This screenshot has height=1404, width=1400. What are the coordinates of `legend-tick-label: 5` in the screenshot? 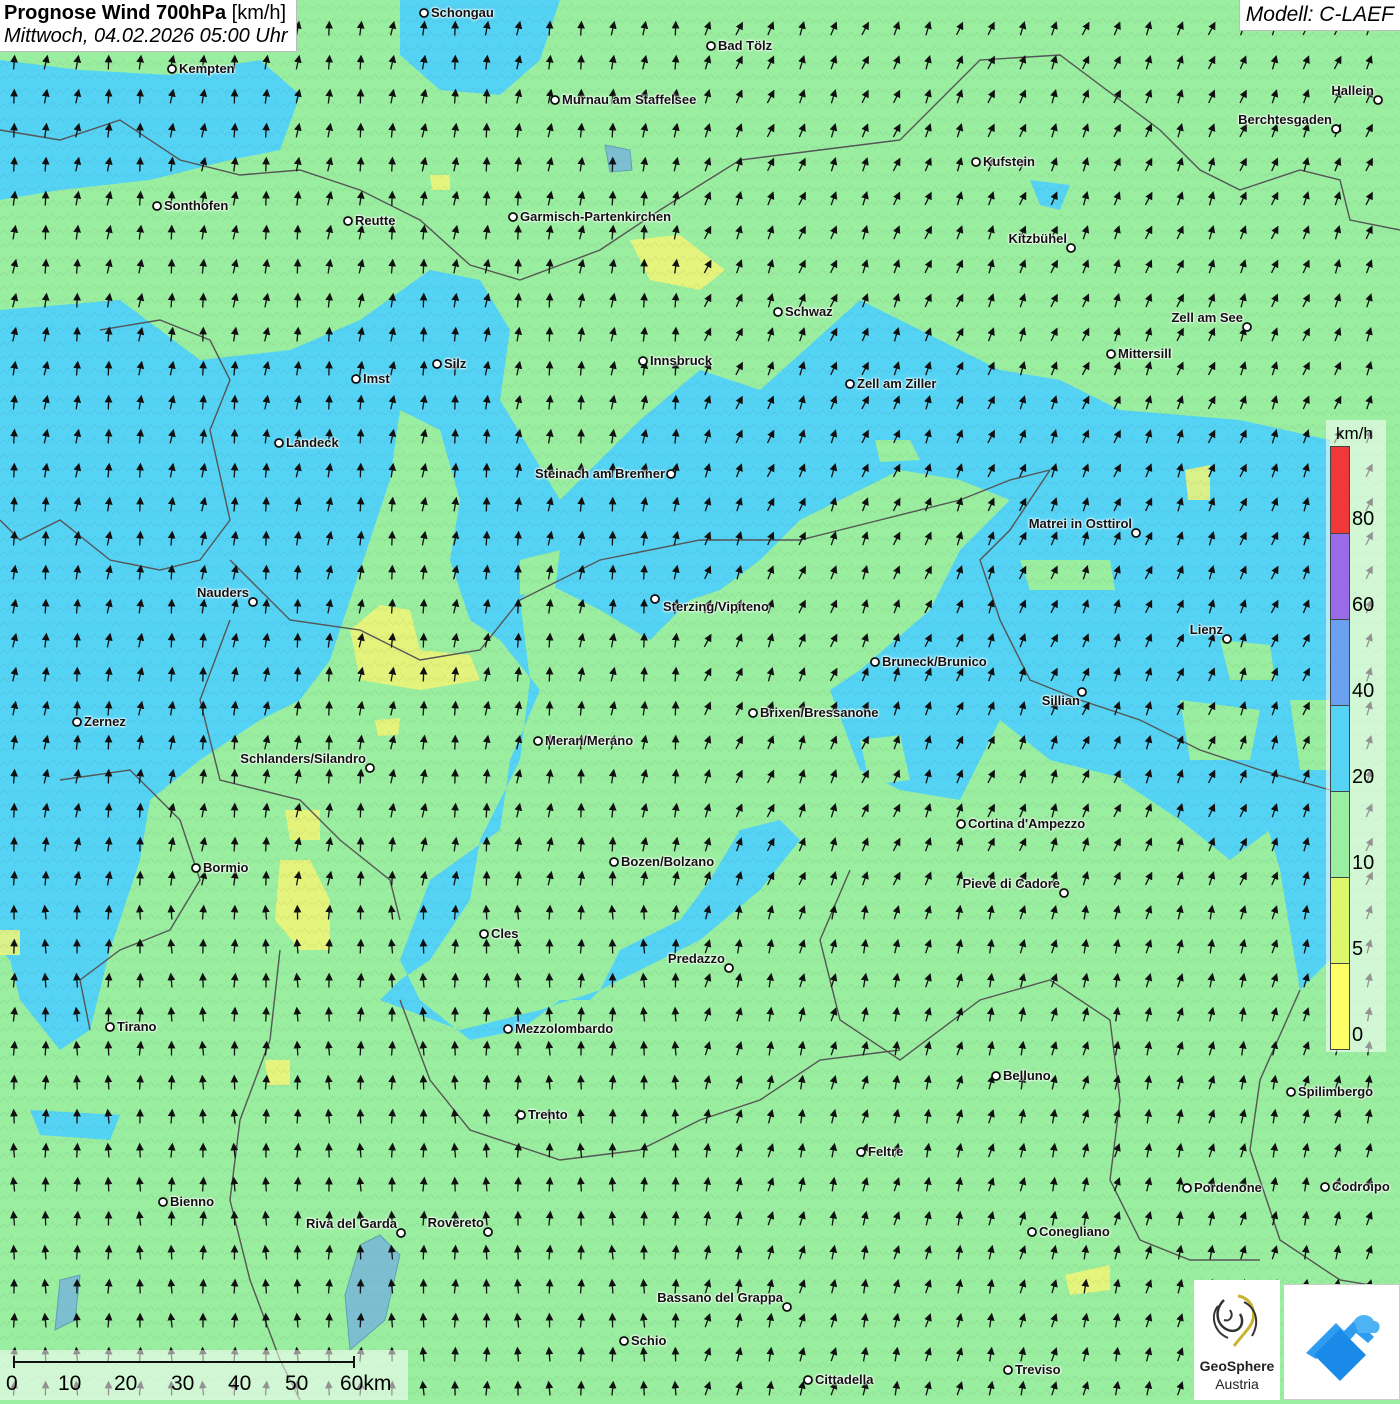 It's located at (1357, 949).